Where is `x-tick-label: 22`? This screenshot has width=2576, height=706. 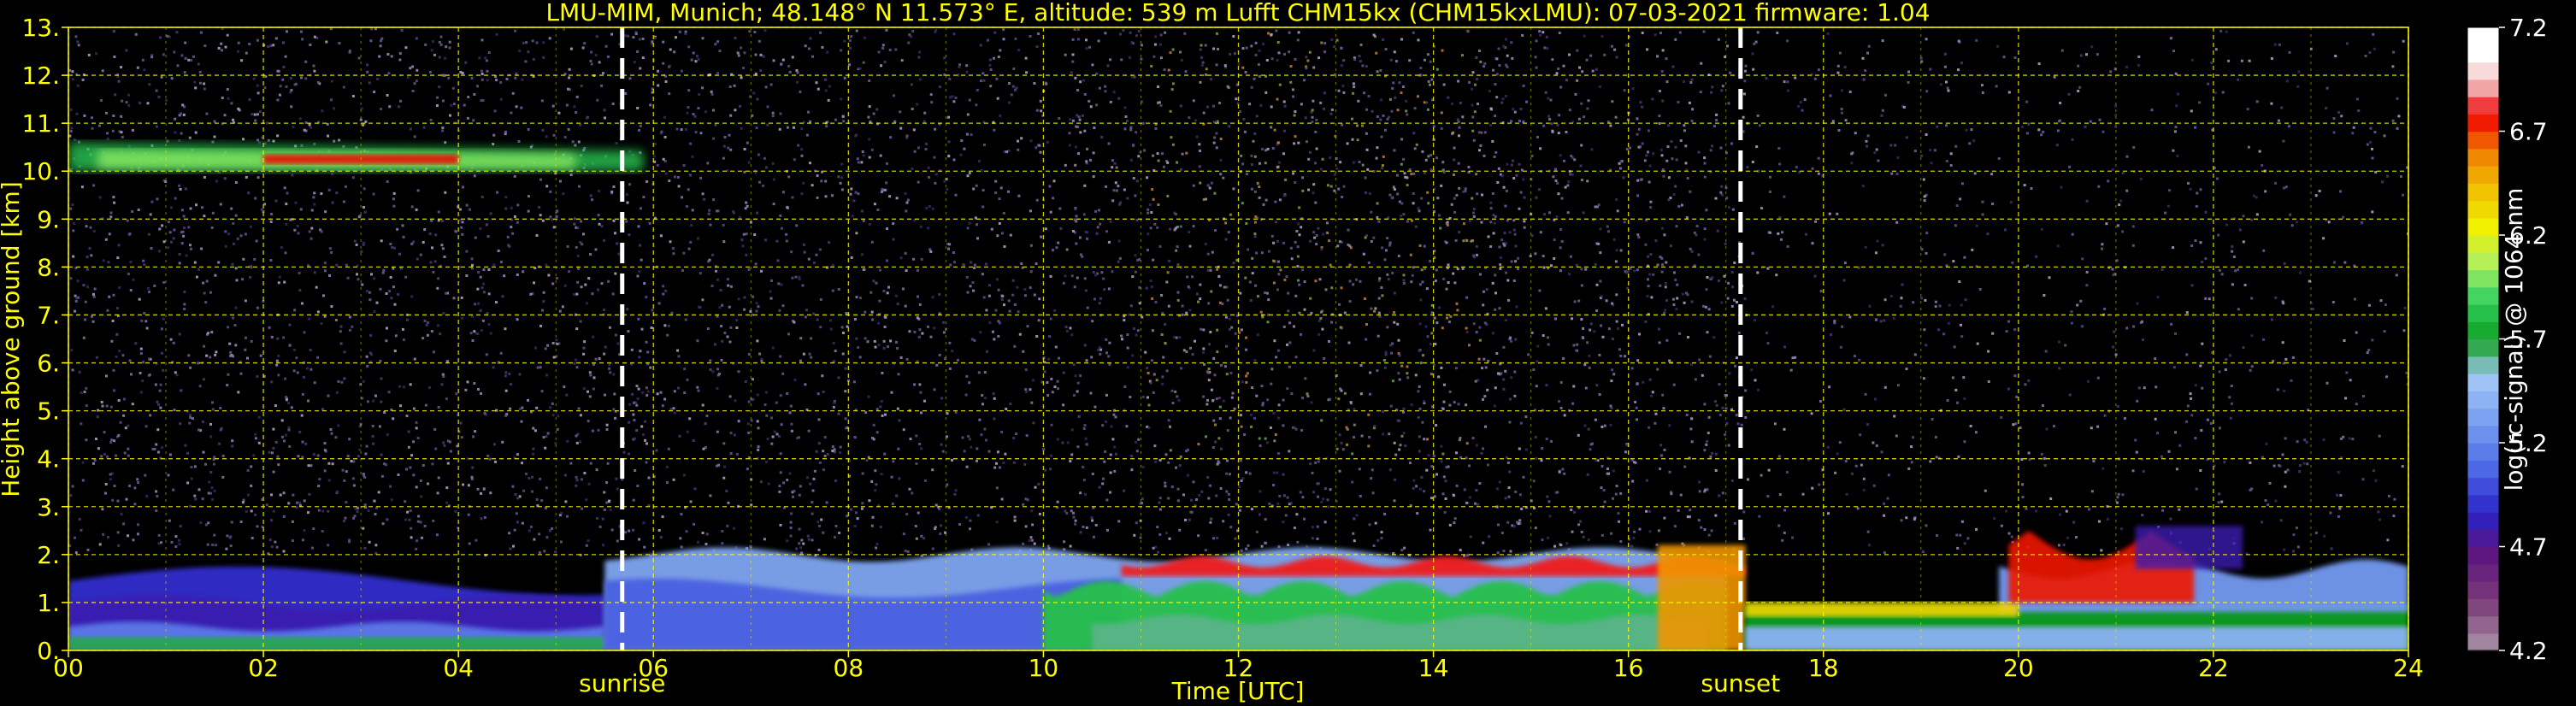
x-tick-label: 22 is located at coordinates (2213, 668).